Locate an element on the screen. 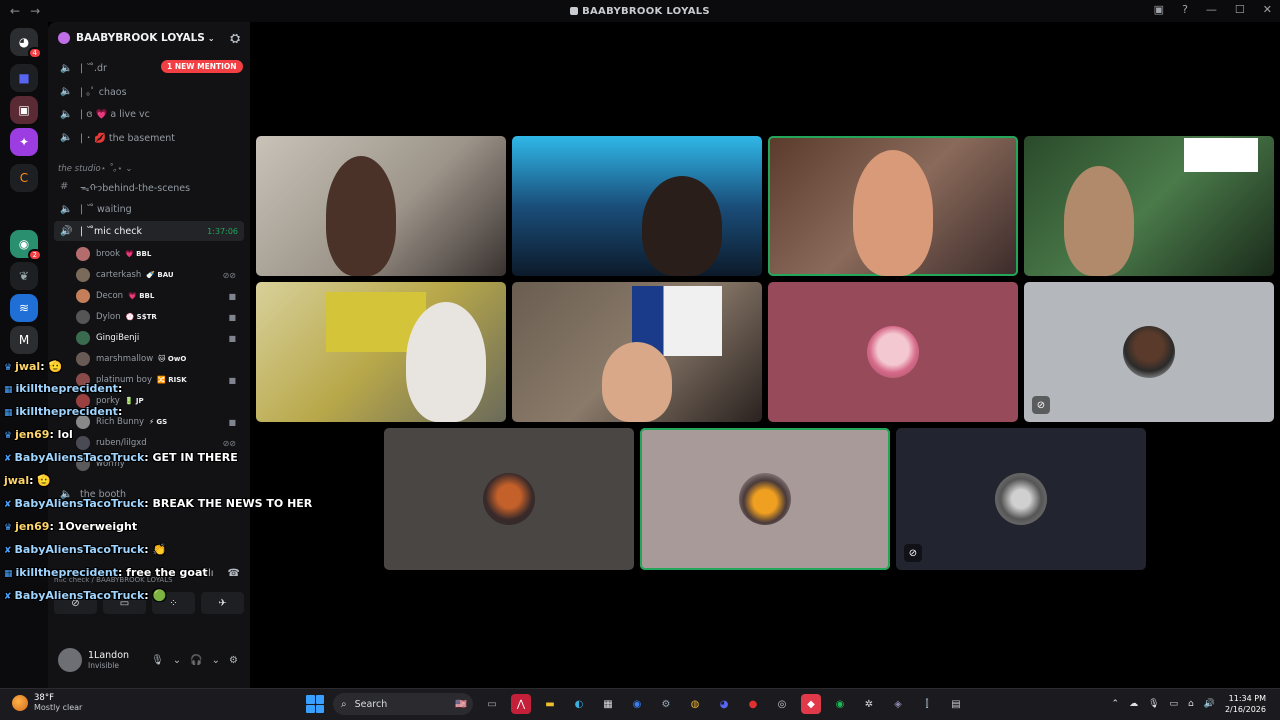 This screenshot has width=1280, height=720. file-explorer-icon: ▬ is located at coordinates (550, 704).